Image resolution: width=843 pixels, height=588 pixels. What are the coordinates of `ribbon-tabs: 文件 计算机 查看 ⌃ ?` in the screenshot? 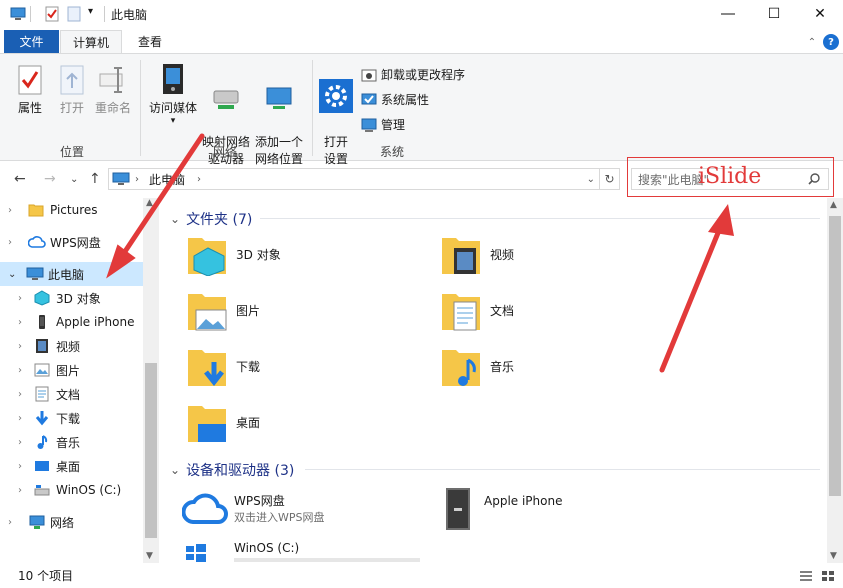 It's located at (421, 41).